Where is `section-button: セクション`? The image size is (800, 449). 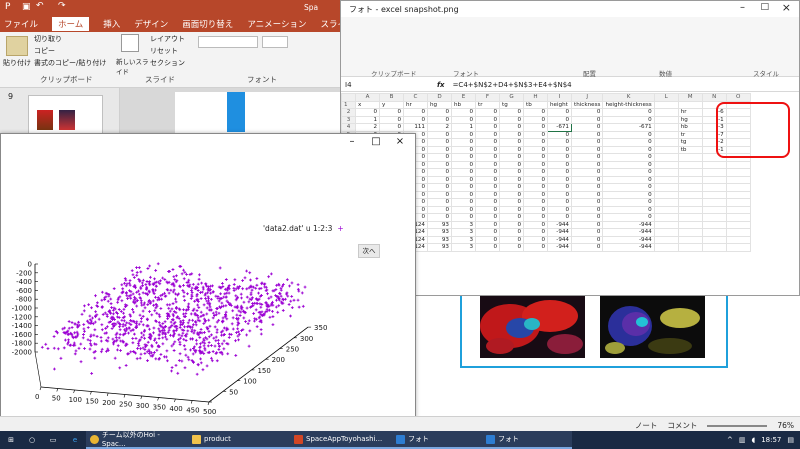
section-button: セクション is located at coordinates (167, 63).